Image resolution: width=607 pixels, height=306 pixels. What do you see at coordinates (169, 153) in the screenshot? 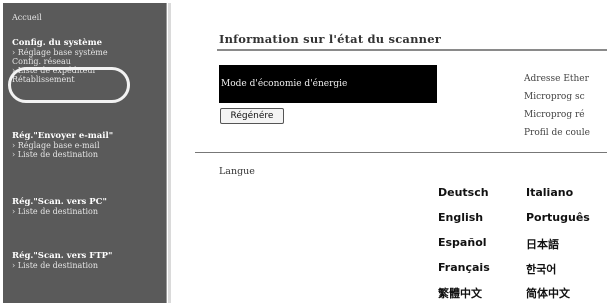
I see `sidebar-divider` at bounding box center [169, 153].